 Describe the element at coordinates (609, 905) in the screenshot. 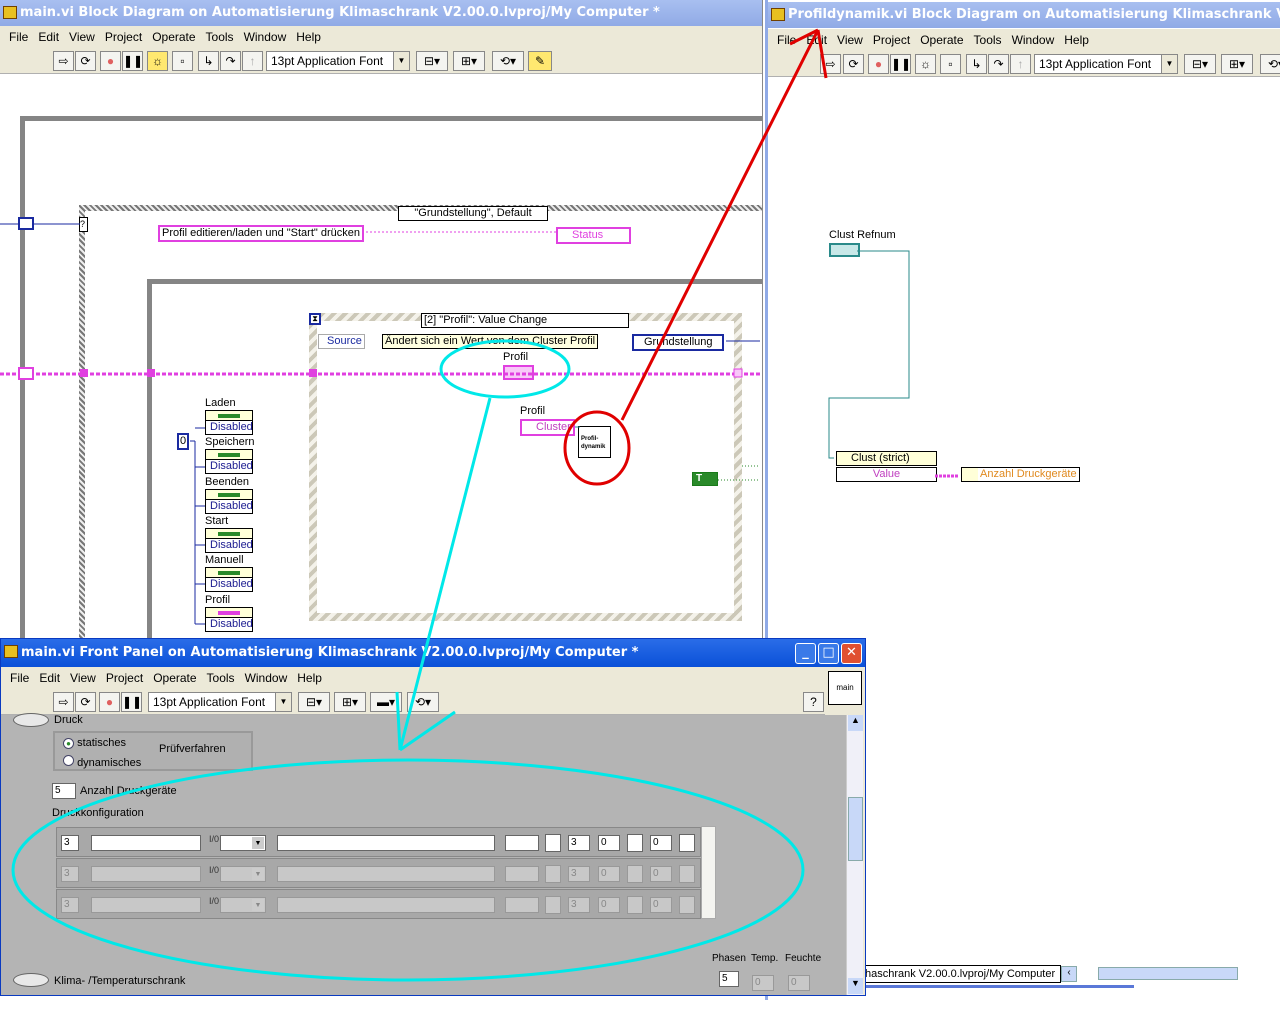

I see `row-n3: 0` at that location.